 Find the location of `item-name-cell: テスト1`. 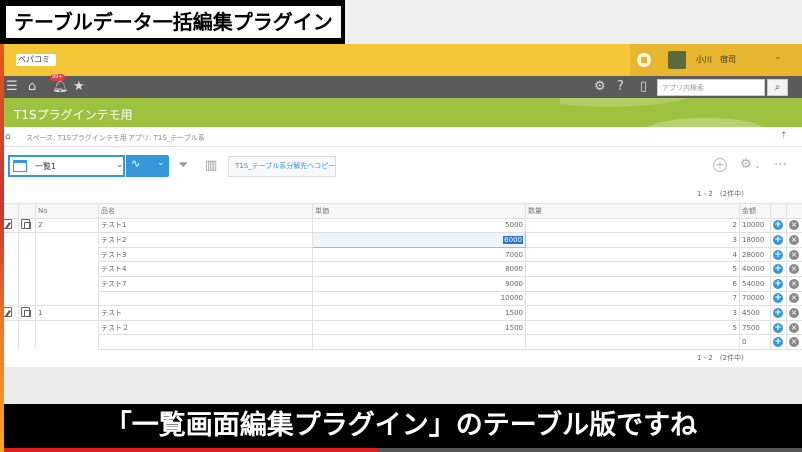

item-name-cell: テスト1 is located at coordinates (205, 225).